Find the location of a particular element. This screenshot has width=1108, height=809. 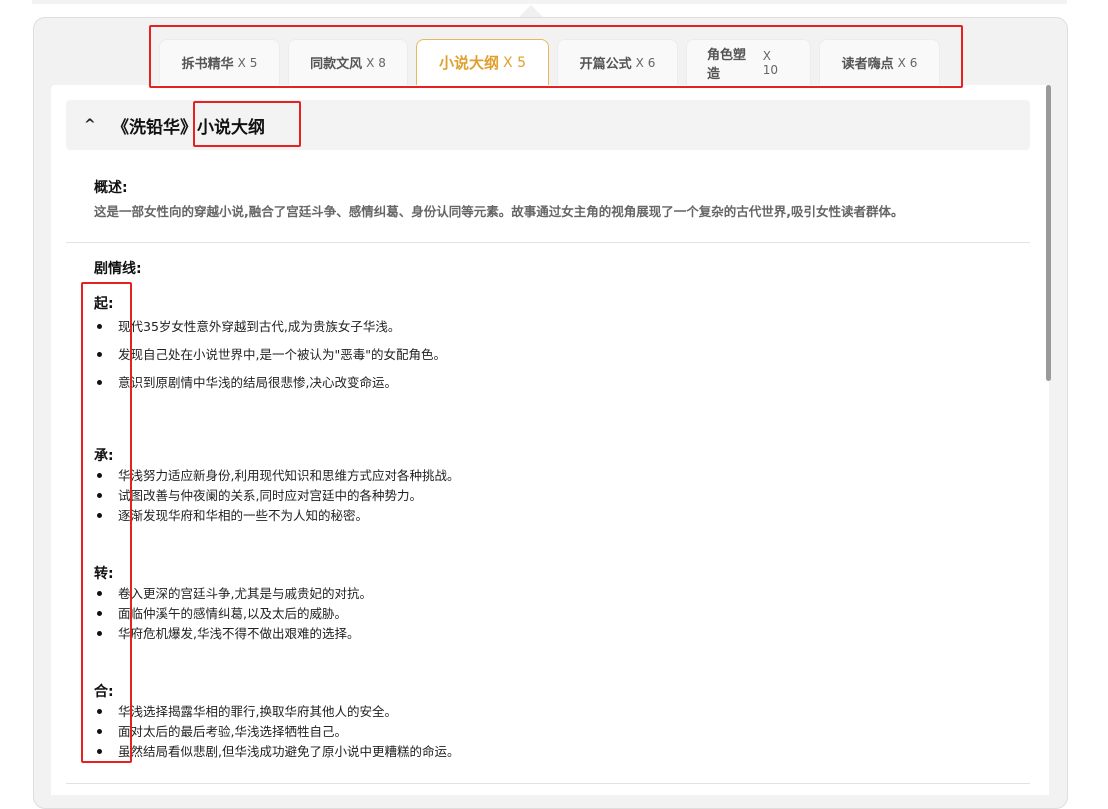

tab-label: 拆书精华 is located at coordinates (207, 64).